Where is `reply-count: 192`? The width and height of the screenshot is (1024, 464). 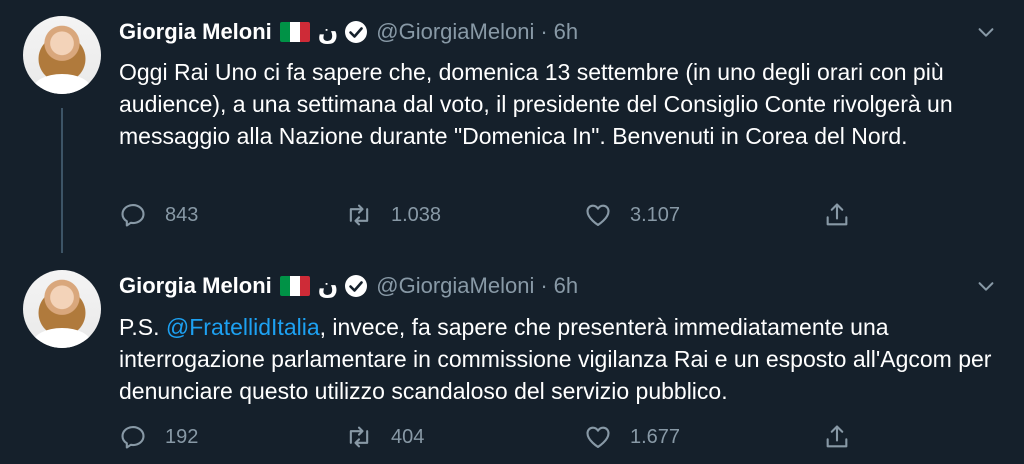
reply-count: 192 is located at coordinates (182, 436).